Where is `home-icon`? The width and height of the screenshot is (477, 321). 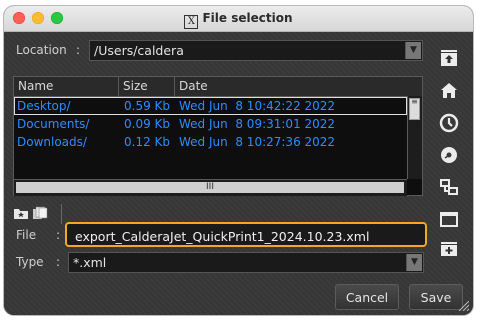 home-icon is located at coordinates (449, 91).